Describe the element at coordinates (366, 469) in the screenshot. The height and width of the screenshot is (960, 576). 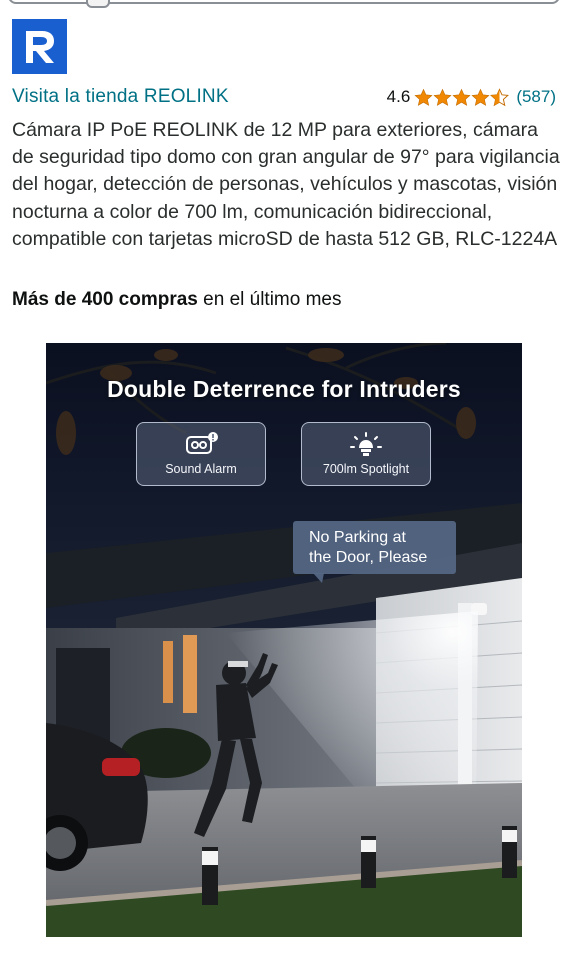
I see `feature-label: 700lm Spotlight` at that location.